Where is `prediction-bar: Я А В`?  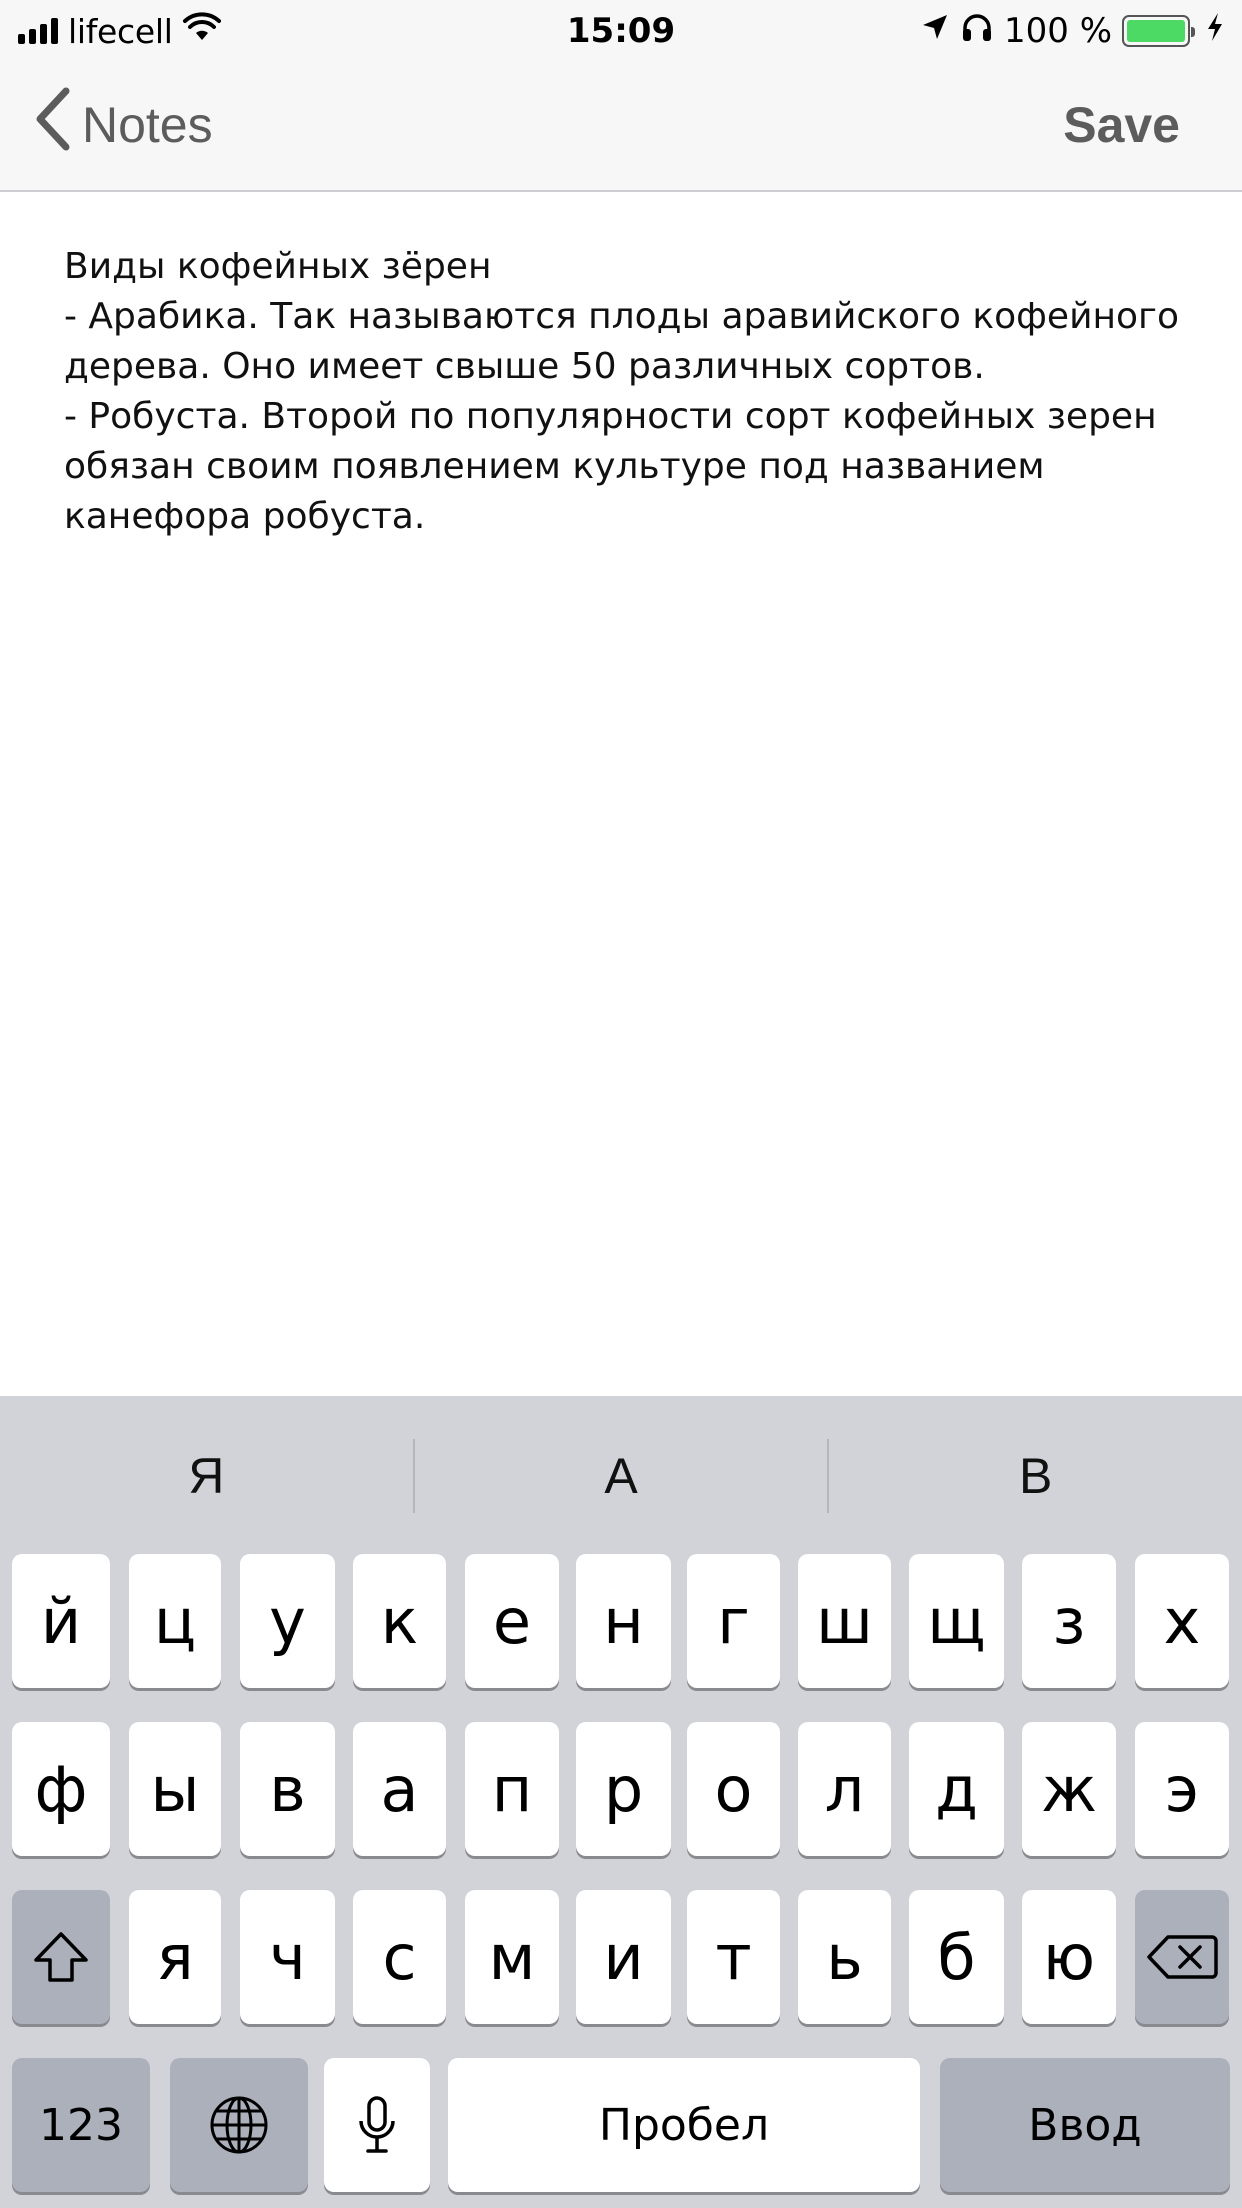 prediction-bar: Я А В is located at coordinates (621, 1476).